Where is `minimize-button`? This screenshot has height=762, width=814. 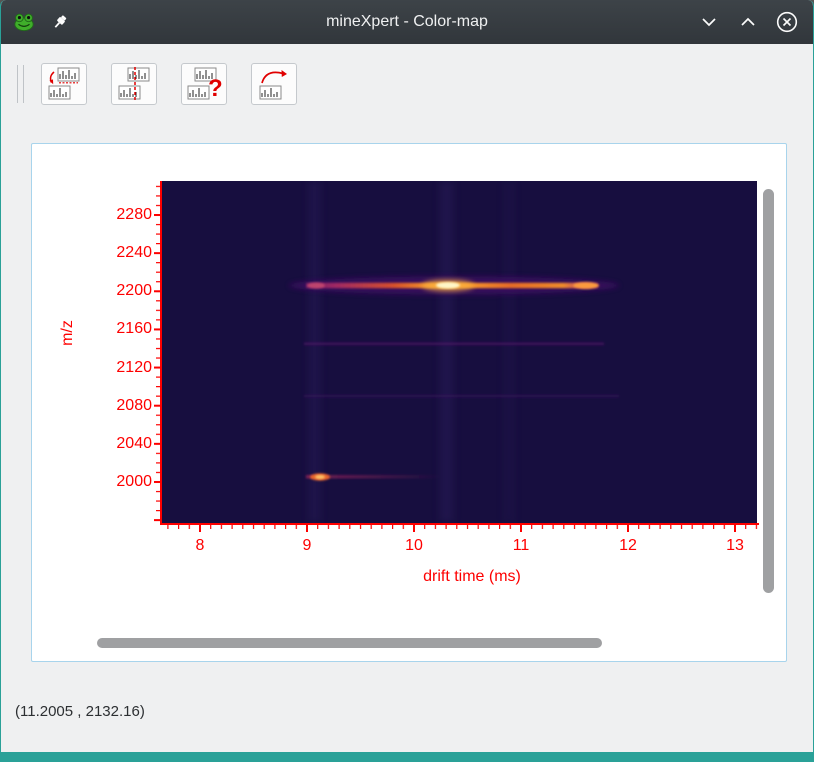
minimize-button is located at coordinates (709, 22).